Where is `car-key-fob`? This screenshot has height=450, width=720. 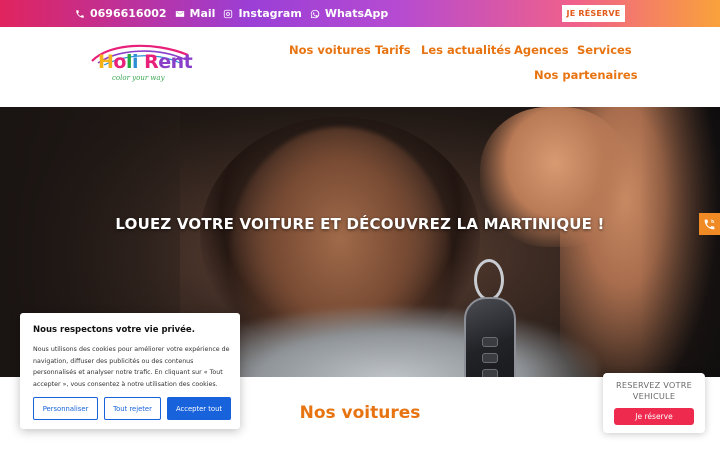
car-key-fob is located at coordinates (490, 337).